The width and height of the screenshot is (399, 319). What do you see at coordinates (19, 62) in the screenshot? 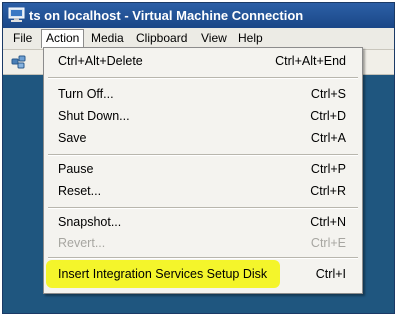
I see `ctrl-alt-del-icon` at bounding box center [19, 62].